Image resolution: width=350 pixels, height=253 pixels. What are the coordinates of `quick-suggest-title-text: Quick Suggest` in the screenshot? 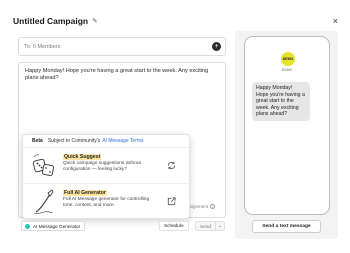 It's located at (82, 157).